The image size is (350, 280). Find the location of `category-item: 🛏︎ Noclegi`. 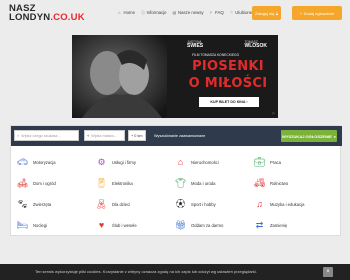

category-item: 🛏︎ Noclegi is located at coordinates (32, 225).